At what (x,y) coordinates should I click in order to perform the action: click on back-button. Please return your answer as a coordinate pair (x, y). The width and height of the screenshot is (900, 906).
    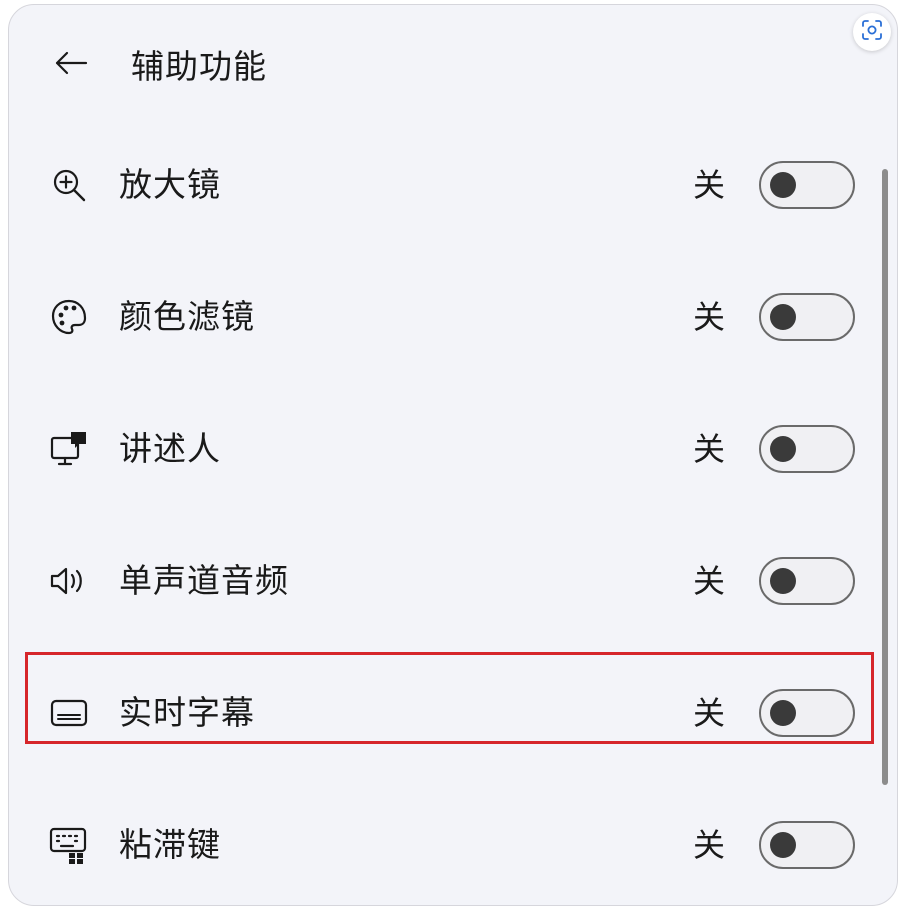
    Looking at the image, I should click on (71, 65).